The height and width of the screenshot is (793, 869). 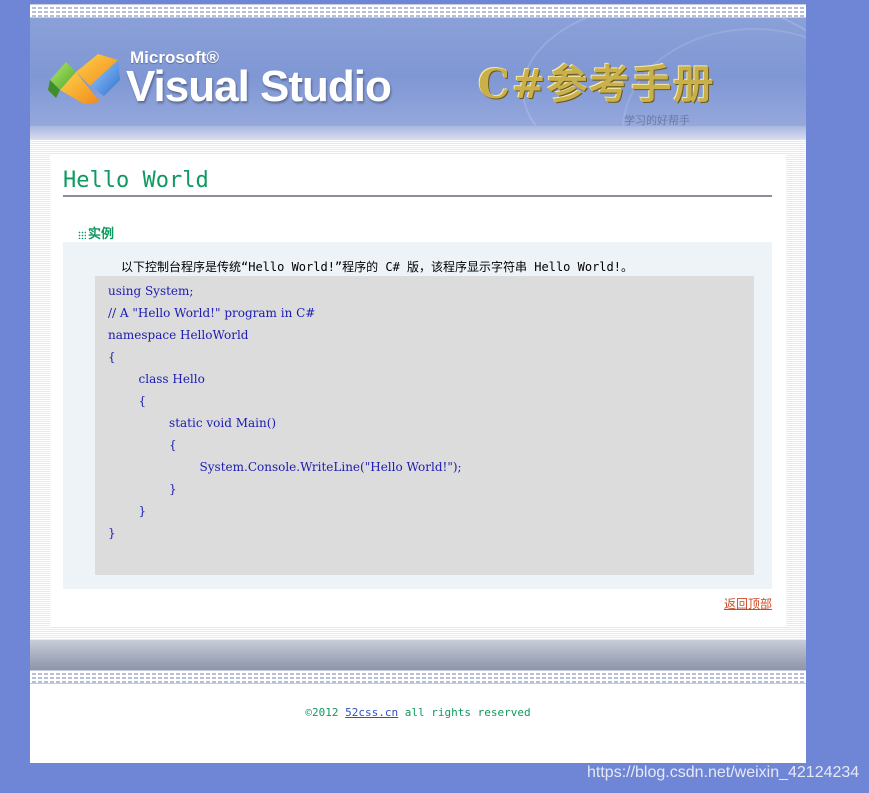 I want to click on footer-border, so click(x=418, y=677).